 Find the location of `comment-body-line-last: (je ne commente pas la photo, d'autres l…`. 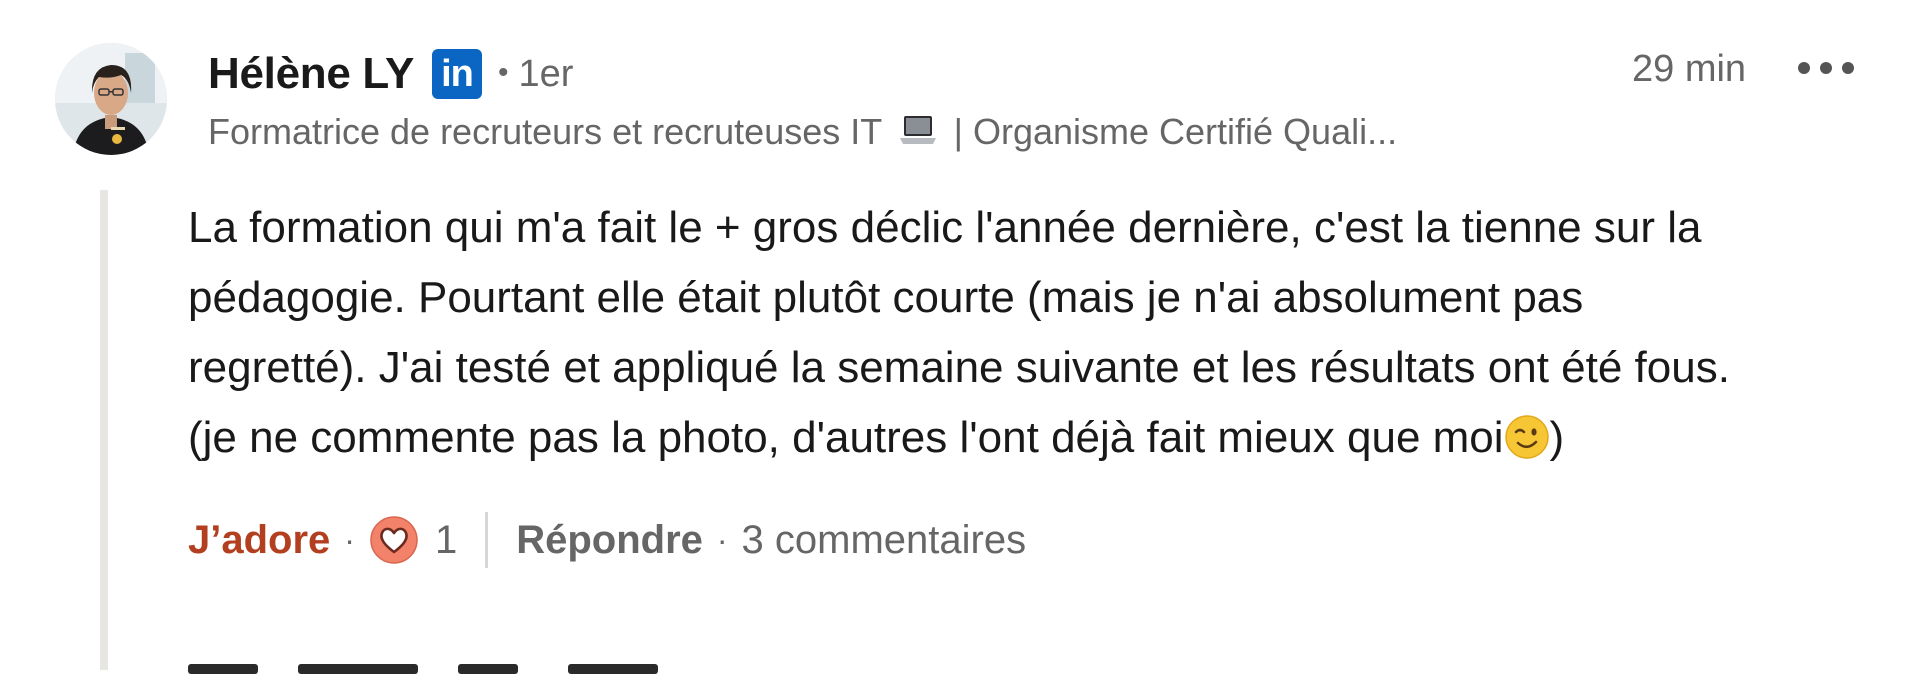

comment-body-line-last: (je ne commente pas la photo, d'autres l… is located at coordinates (1038, 438).